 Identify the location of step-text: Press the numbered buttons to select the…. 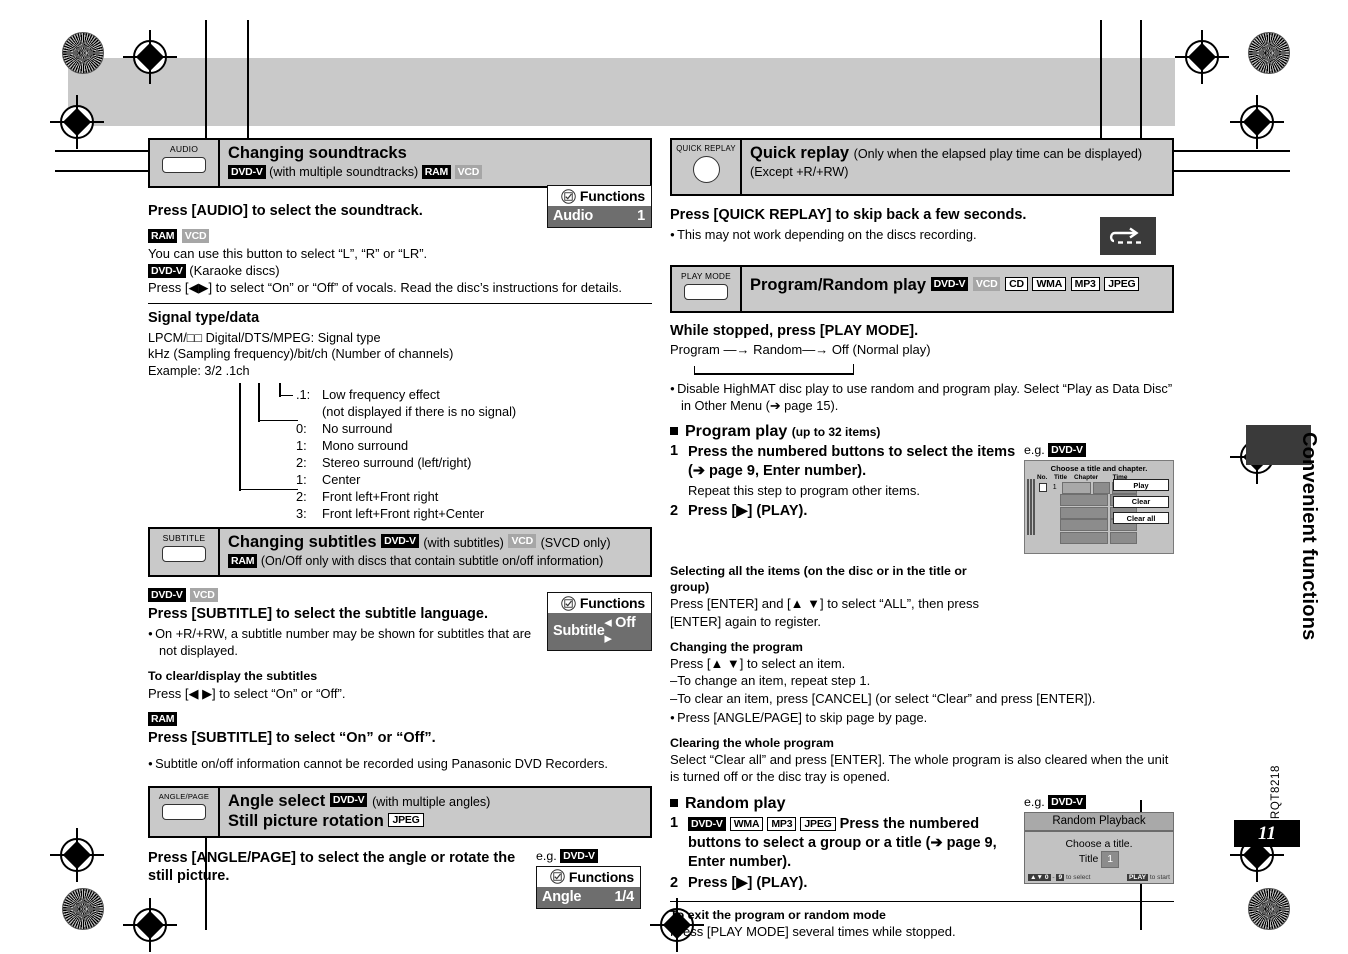
(852, 461).